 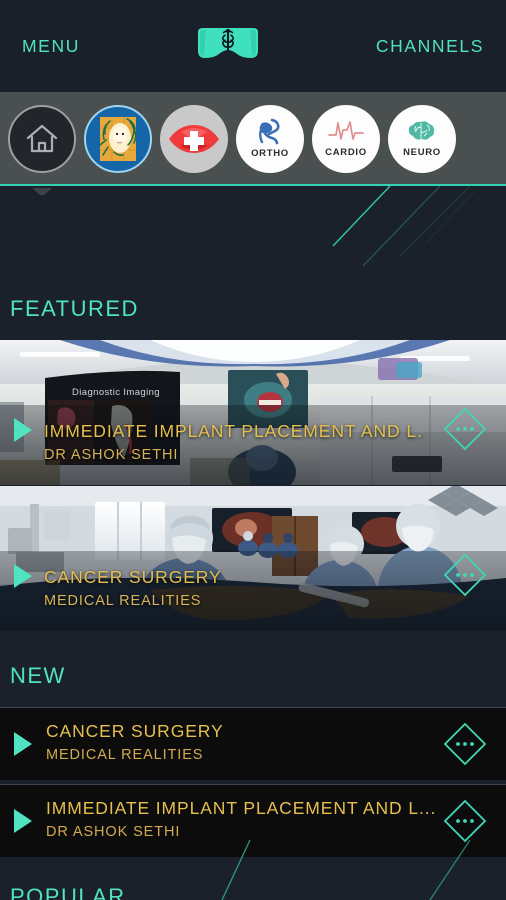 I want to click on vr-headset-caduceus-icon, so click(x=228, y=46).